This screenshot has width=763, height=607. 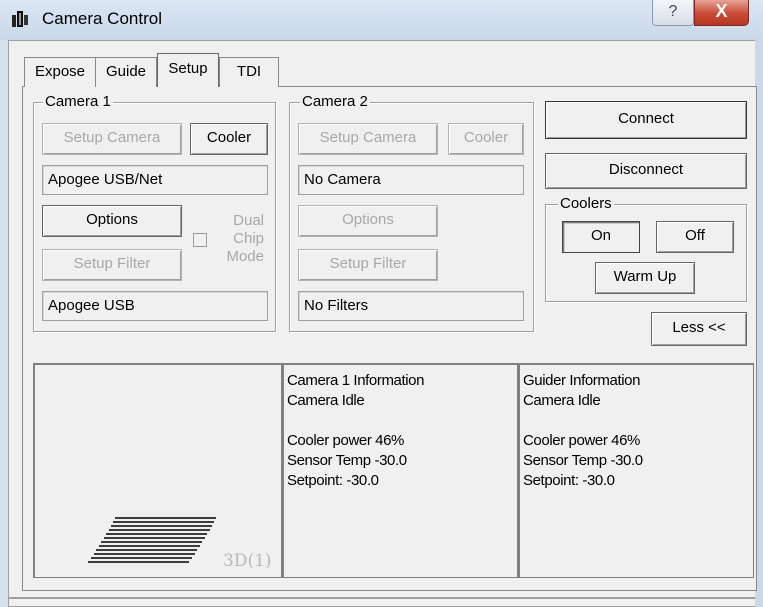 I want to click on chip-preview-icon, so click(x=152, y=540).